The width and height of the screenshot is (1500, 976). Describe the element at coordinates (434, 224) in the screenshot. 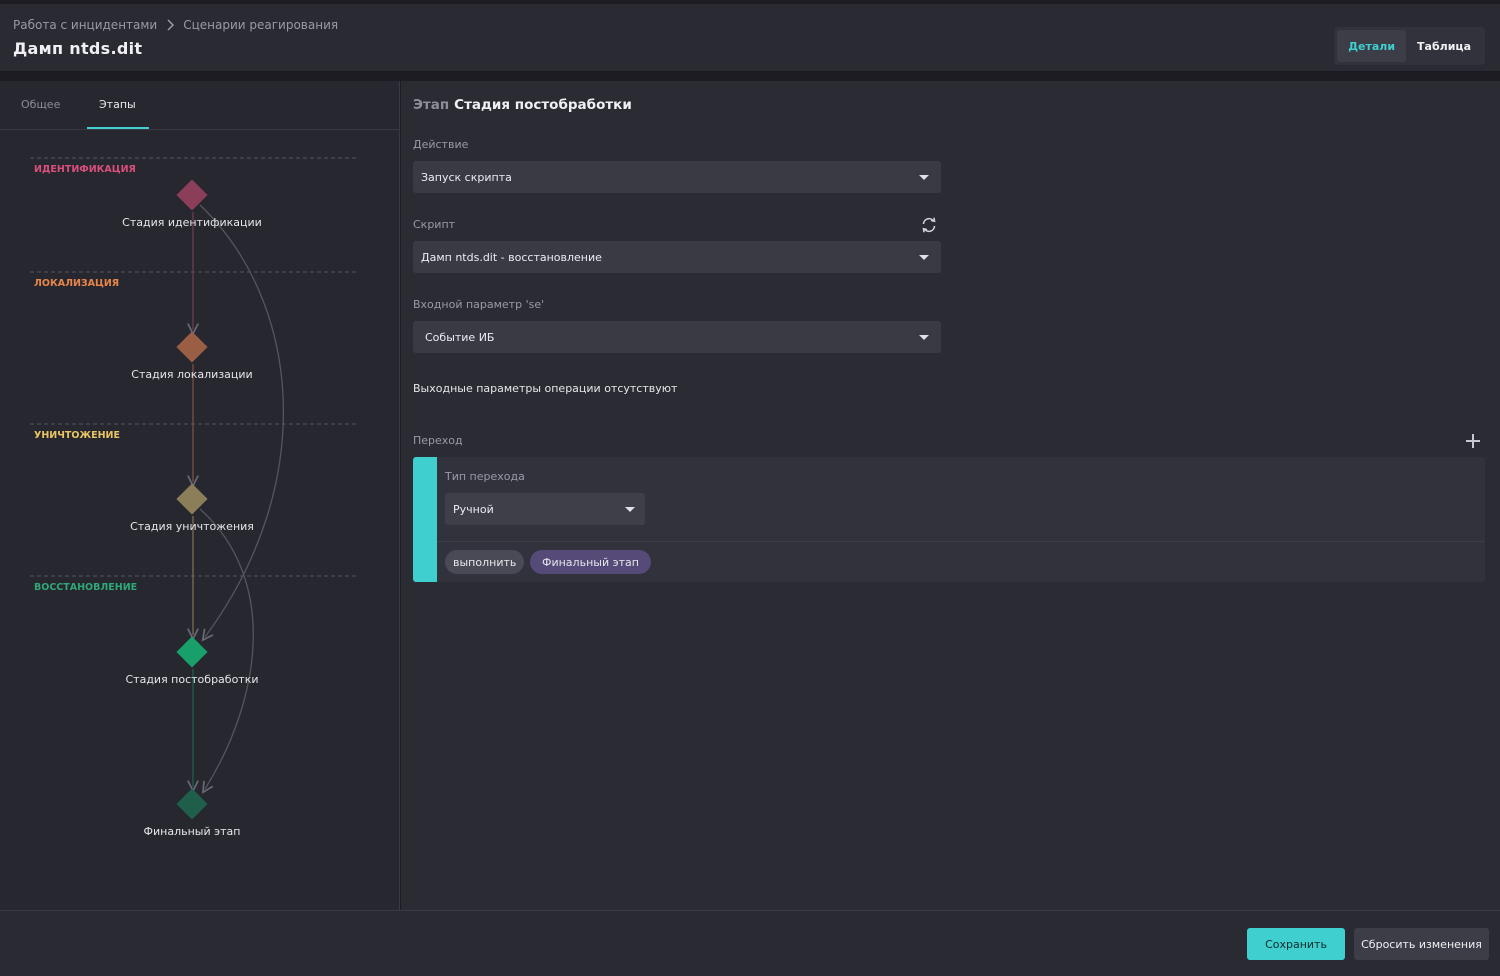

I see `script-label: Скрипт` at that location.